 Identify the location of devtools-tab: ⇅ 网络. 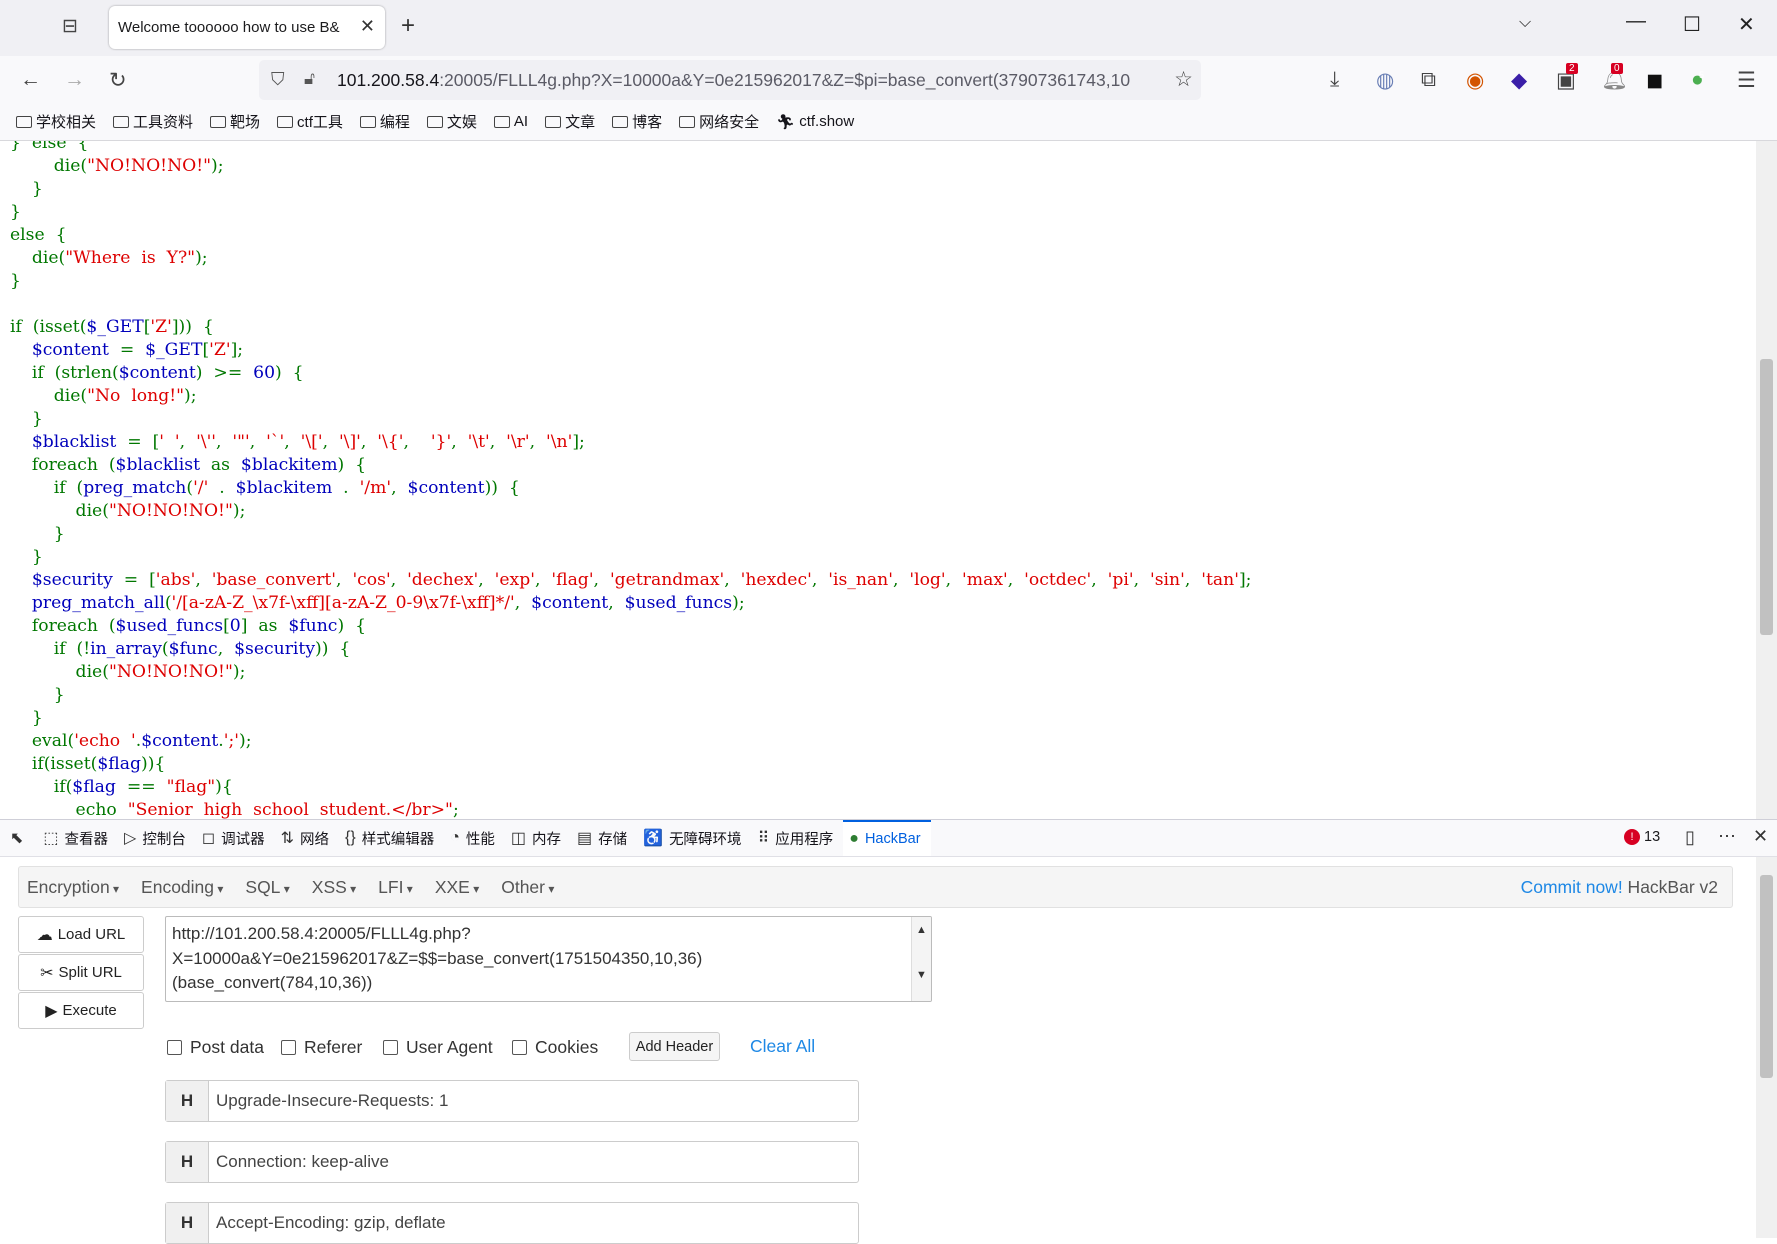
(307, 838).